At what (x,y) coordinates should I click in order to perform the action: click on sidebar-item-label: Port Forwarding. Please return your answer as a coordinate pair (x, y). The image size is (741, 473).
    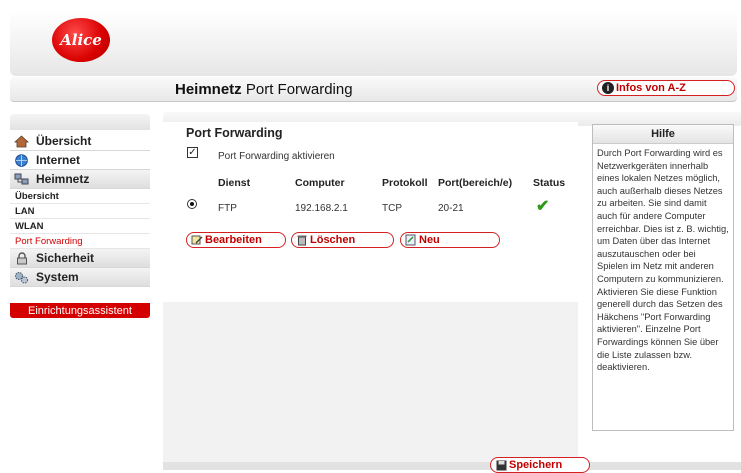
    Looking at the image, I should click on (49, 241).